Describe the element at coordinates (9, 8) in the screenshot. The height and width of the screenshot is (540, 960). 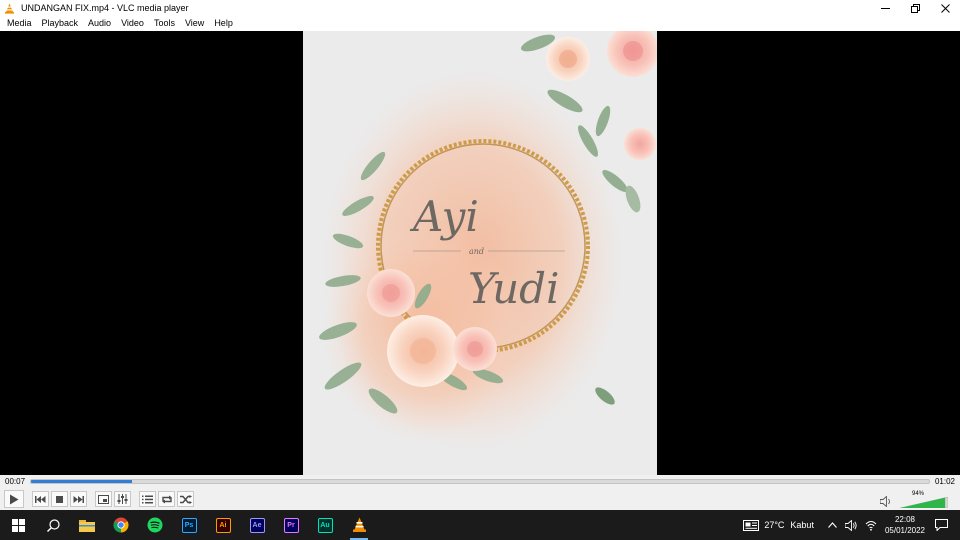
I see `vlc-cone-icon` at that location.